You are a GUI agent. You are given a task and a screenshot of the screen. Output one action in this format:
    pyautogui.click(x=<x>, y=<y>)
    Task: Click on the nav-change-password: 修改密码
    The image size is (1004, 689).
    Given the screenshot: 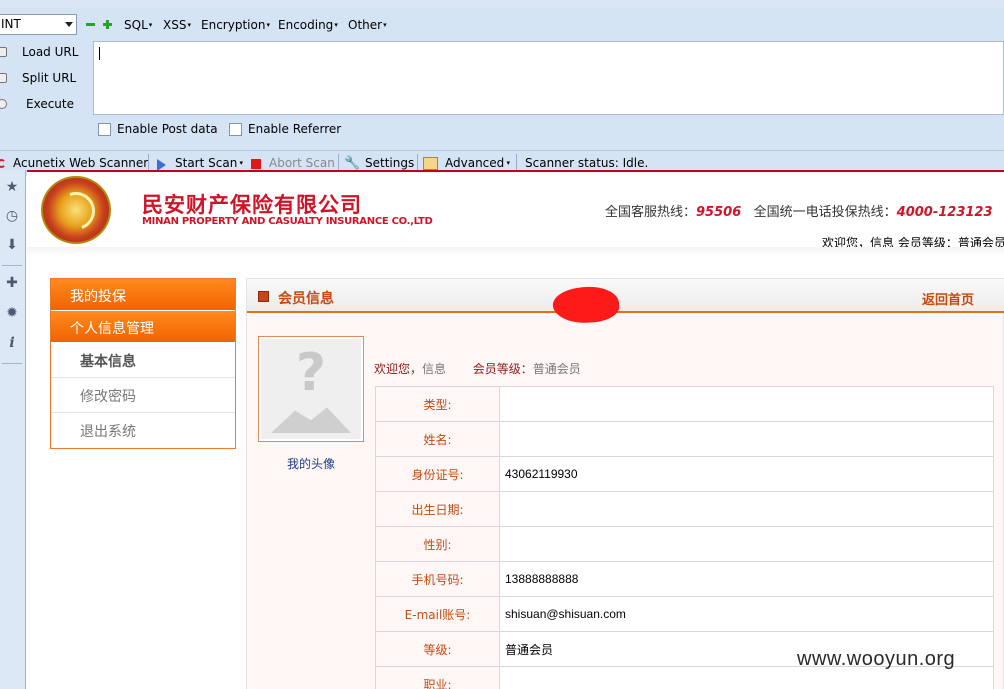 What is the action you would take?
    pyautogui.click(x=143, y=395)
    